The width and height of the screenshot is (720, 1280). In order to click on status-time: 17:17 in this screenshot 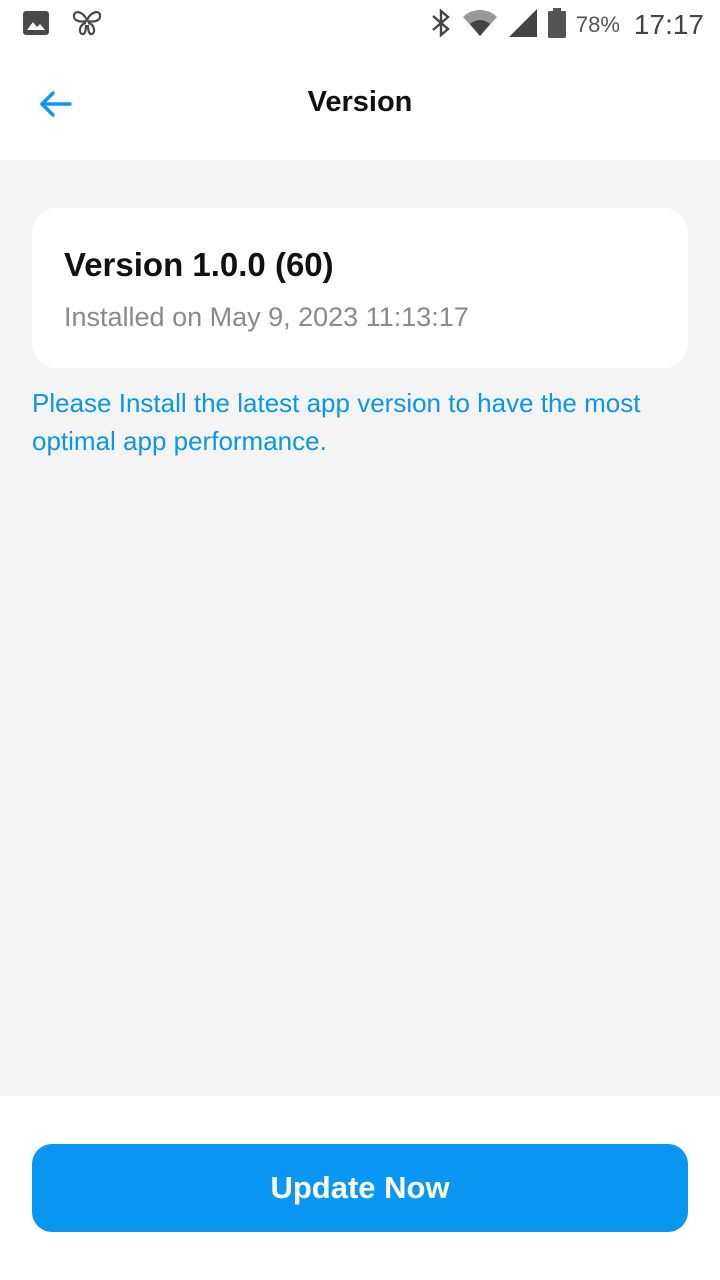, I will do `click(668, 24)`.